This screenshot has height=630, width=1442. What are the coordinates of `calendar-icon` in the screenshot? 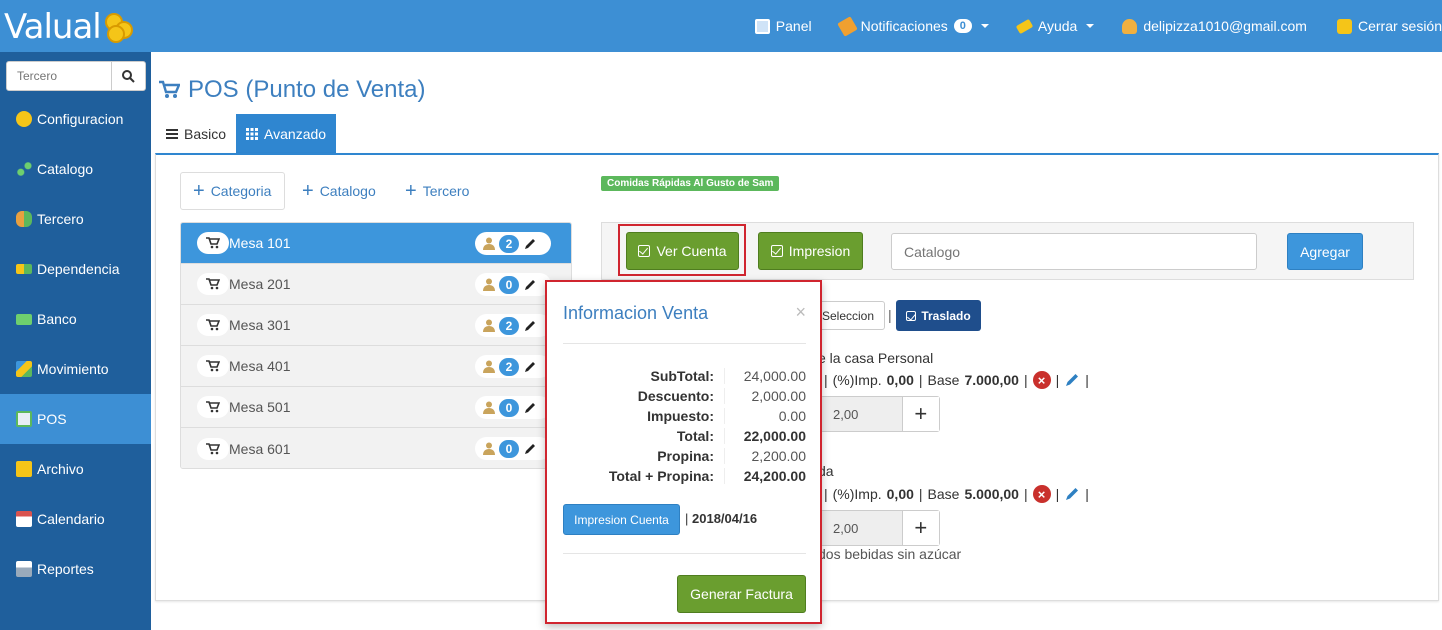 It's located at (24, 519).